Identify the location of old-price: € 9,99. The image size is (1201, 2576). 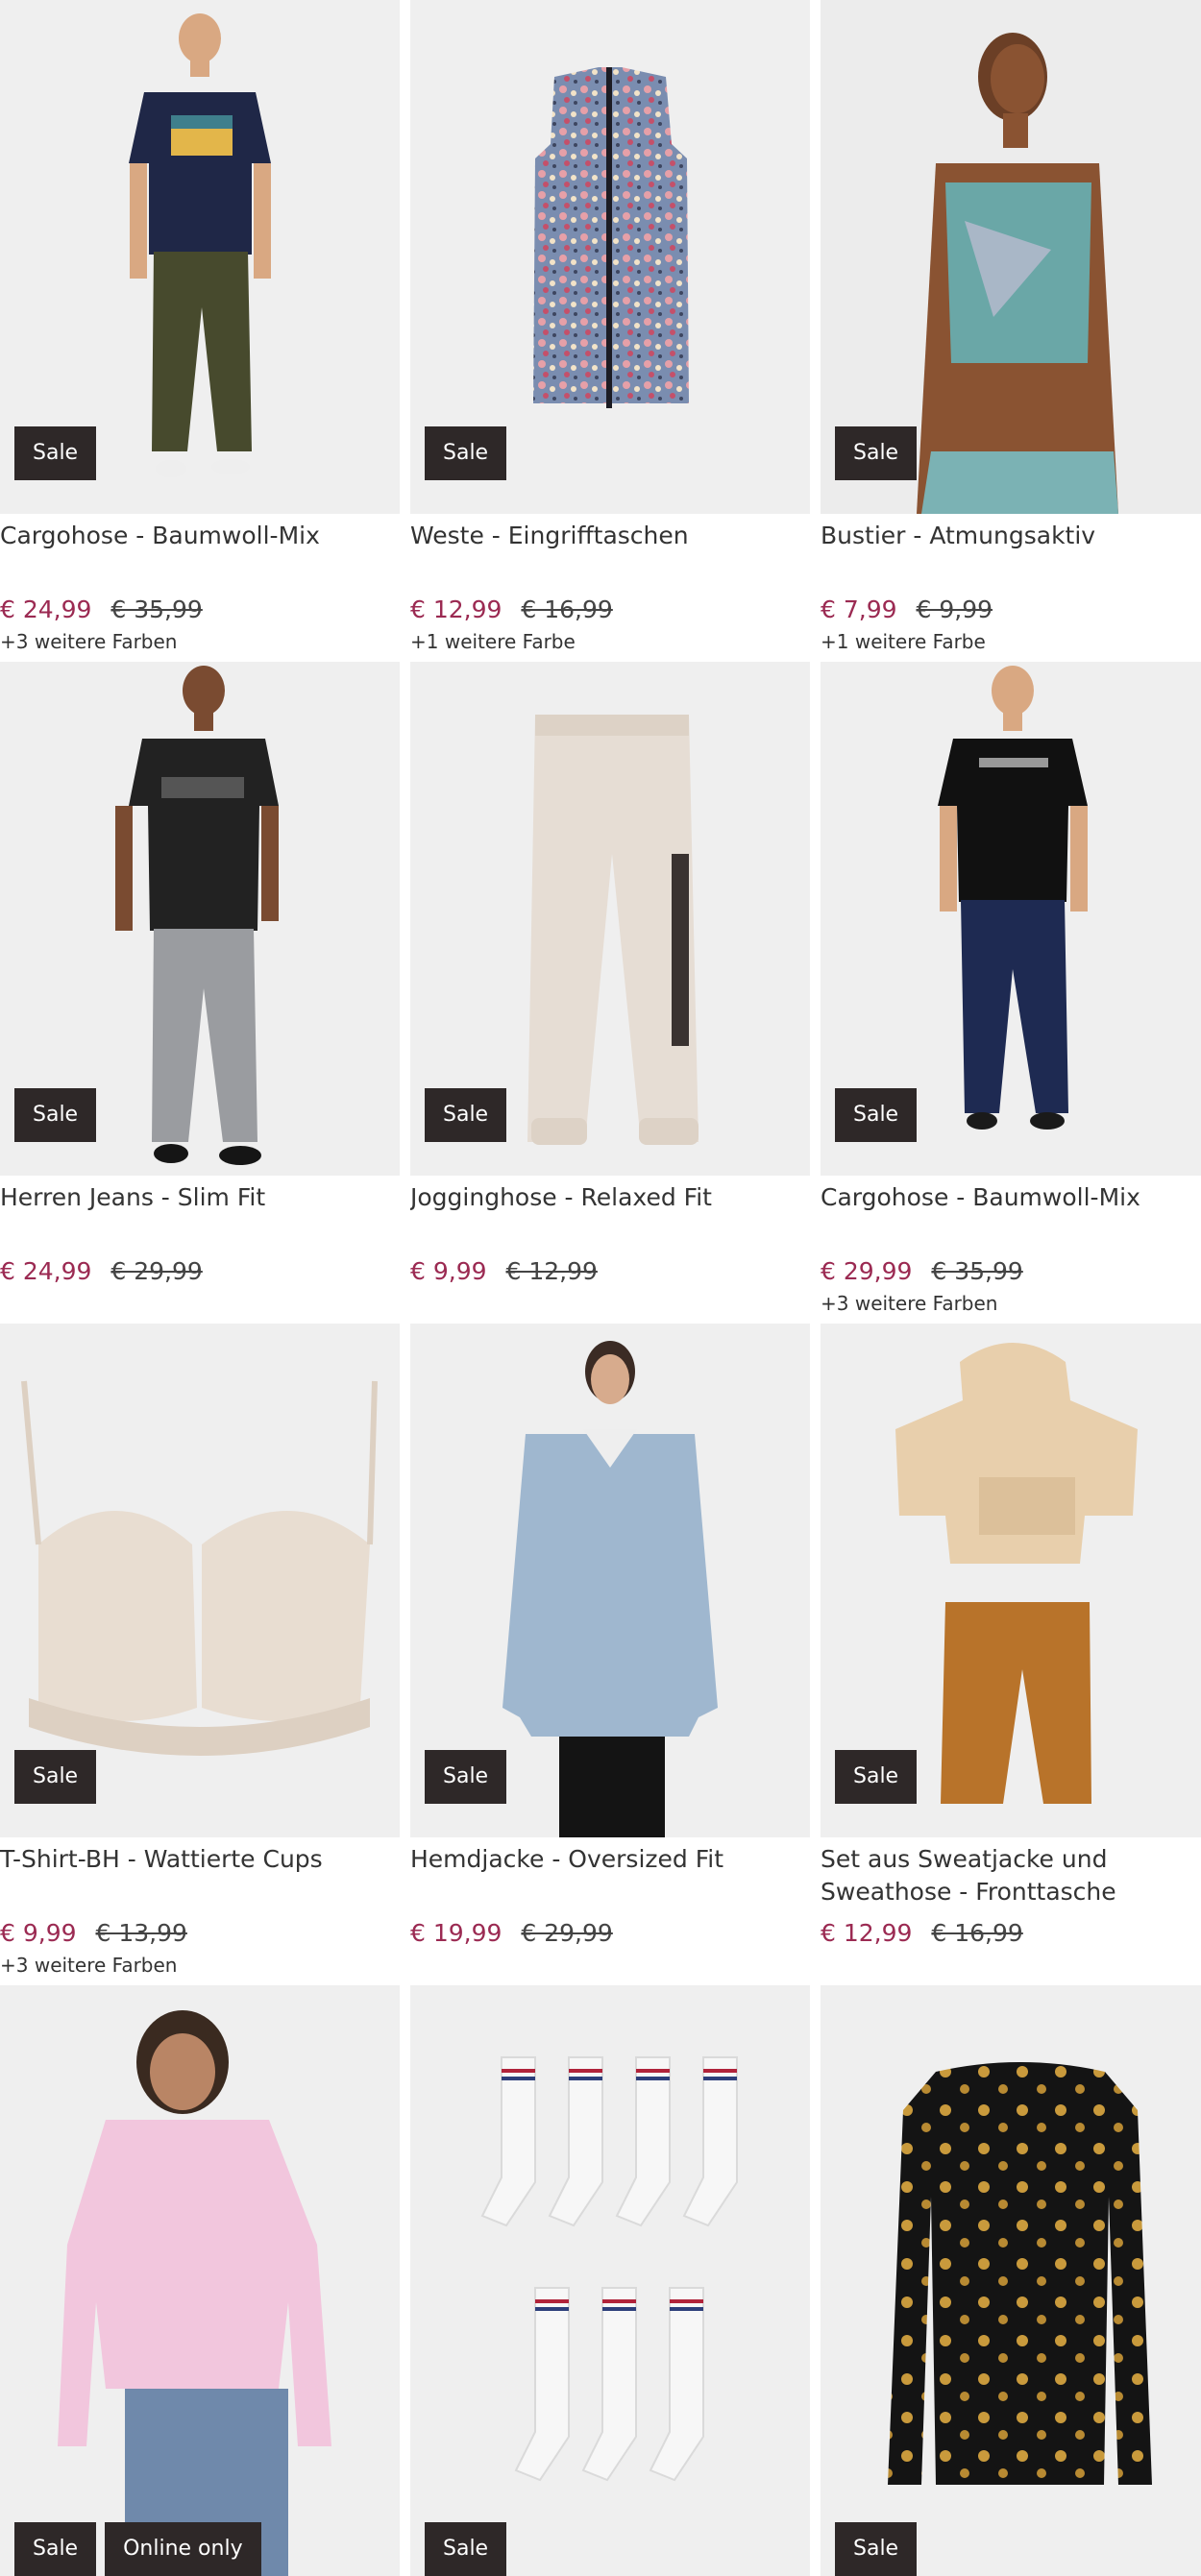
(954, 609).